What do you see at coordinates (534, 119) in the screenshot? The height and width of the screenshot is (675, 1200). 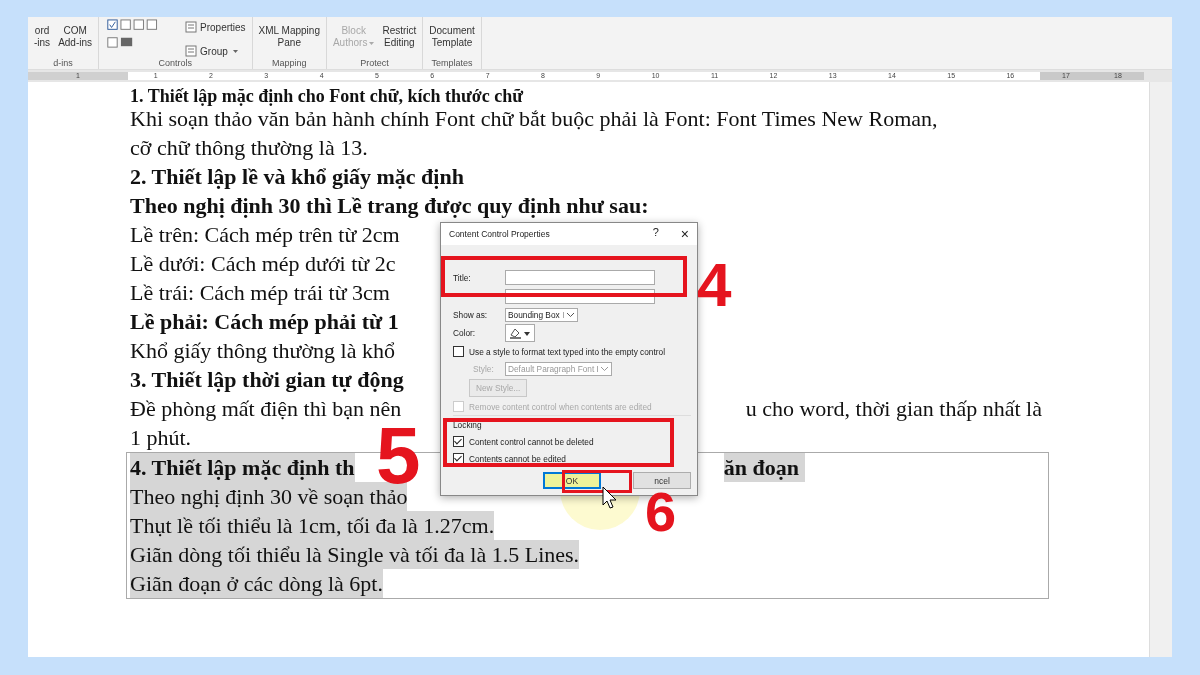 I see `document-text: Khi soạn thảo văn bản hành chính Font chữ bắt buộc phải là Font: Font Times New Roman,` at bounding box center [534, 119].